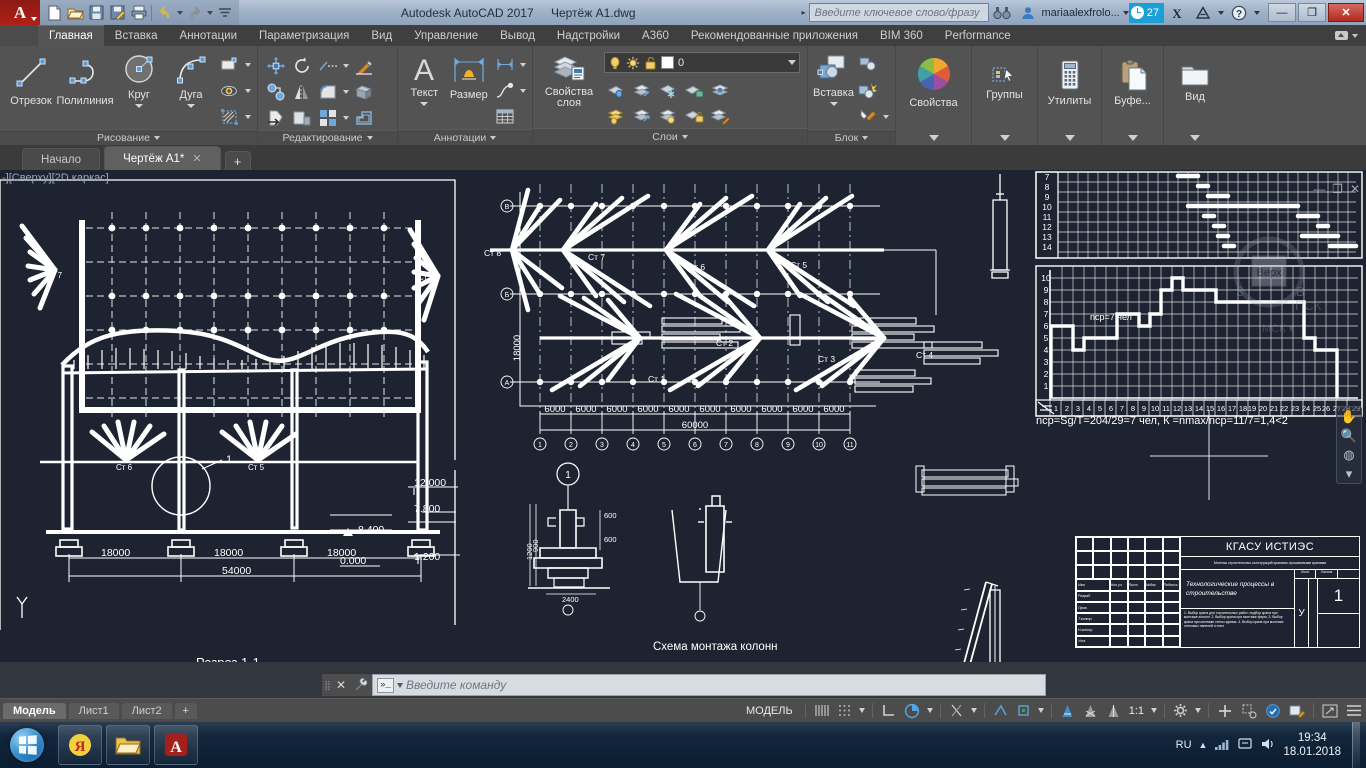 This screenshot has height=768, width=1366. Describe the element at coordinates (1203, 13) in the screenshot. I see `autodesk-a360-icon` at that location.